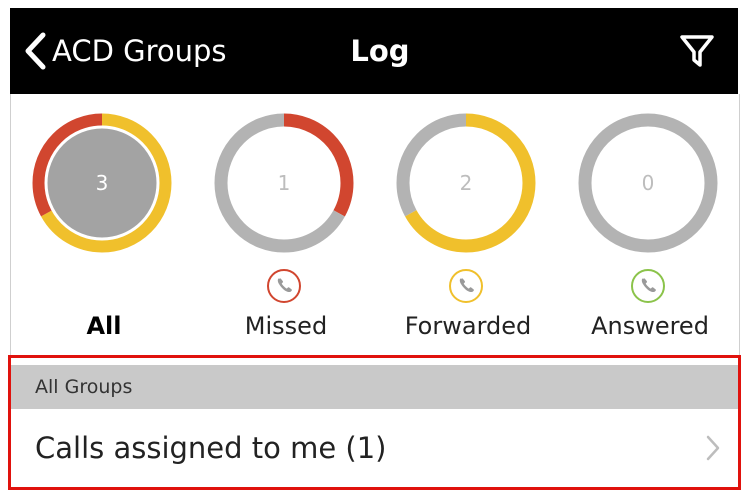  I want to click on stat-label-forwarded: Forwarded, so click(468, 326).